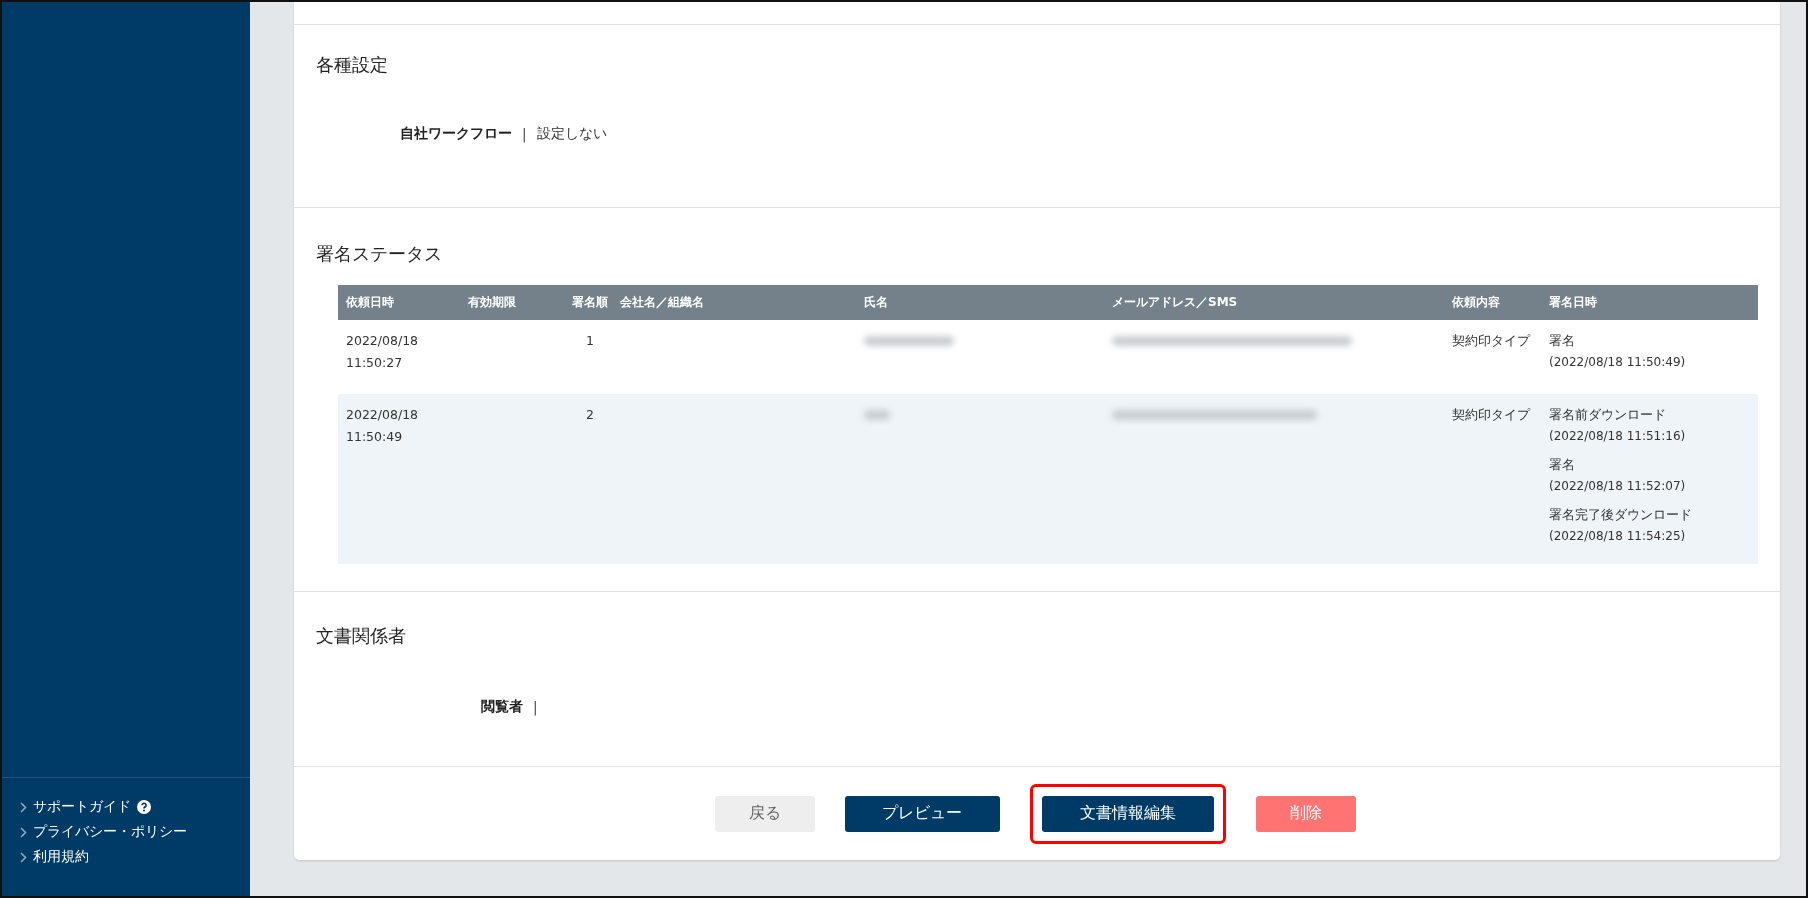 Image resolution: width=1808 pixels, height=898 pixels. Describe the element at coordinates (590, 414) in the screenshot. I see `table-cell: 2` at that location.